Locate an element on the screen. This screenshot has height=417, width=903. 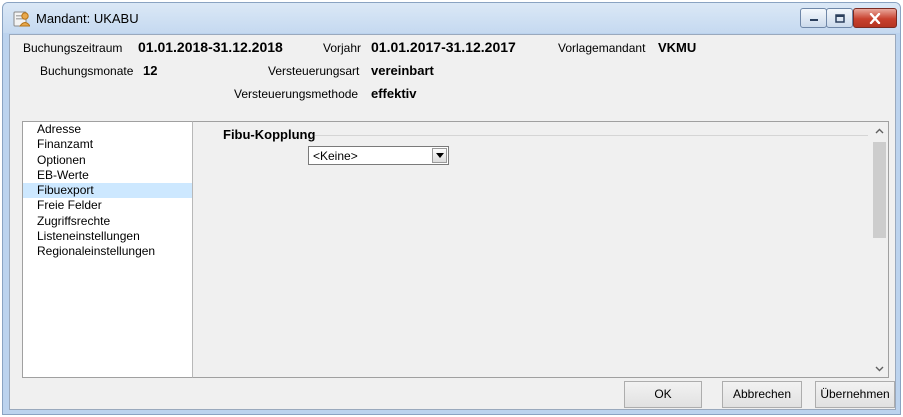
buchungsmonate-label: Buchungsmonate is located at coordinates (87, 71).